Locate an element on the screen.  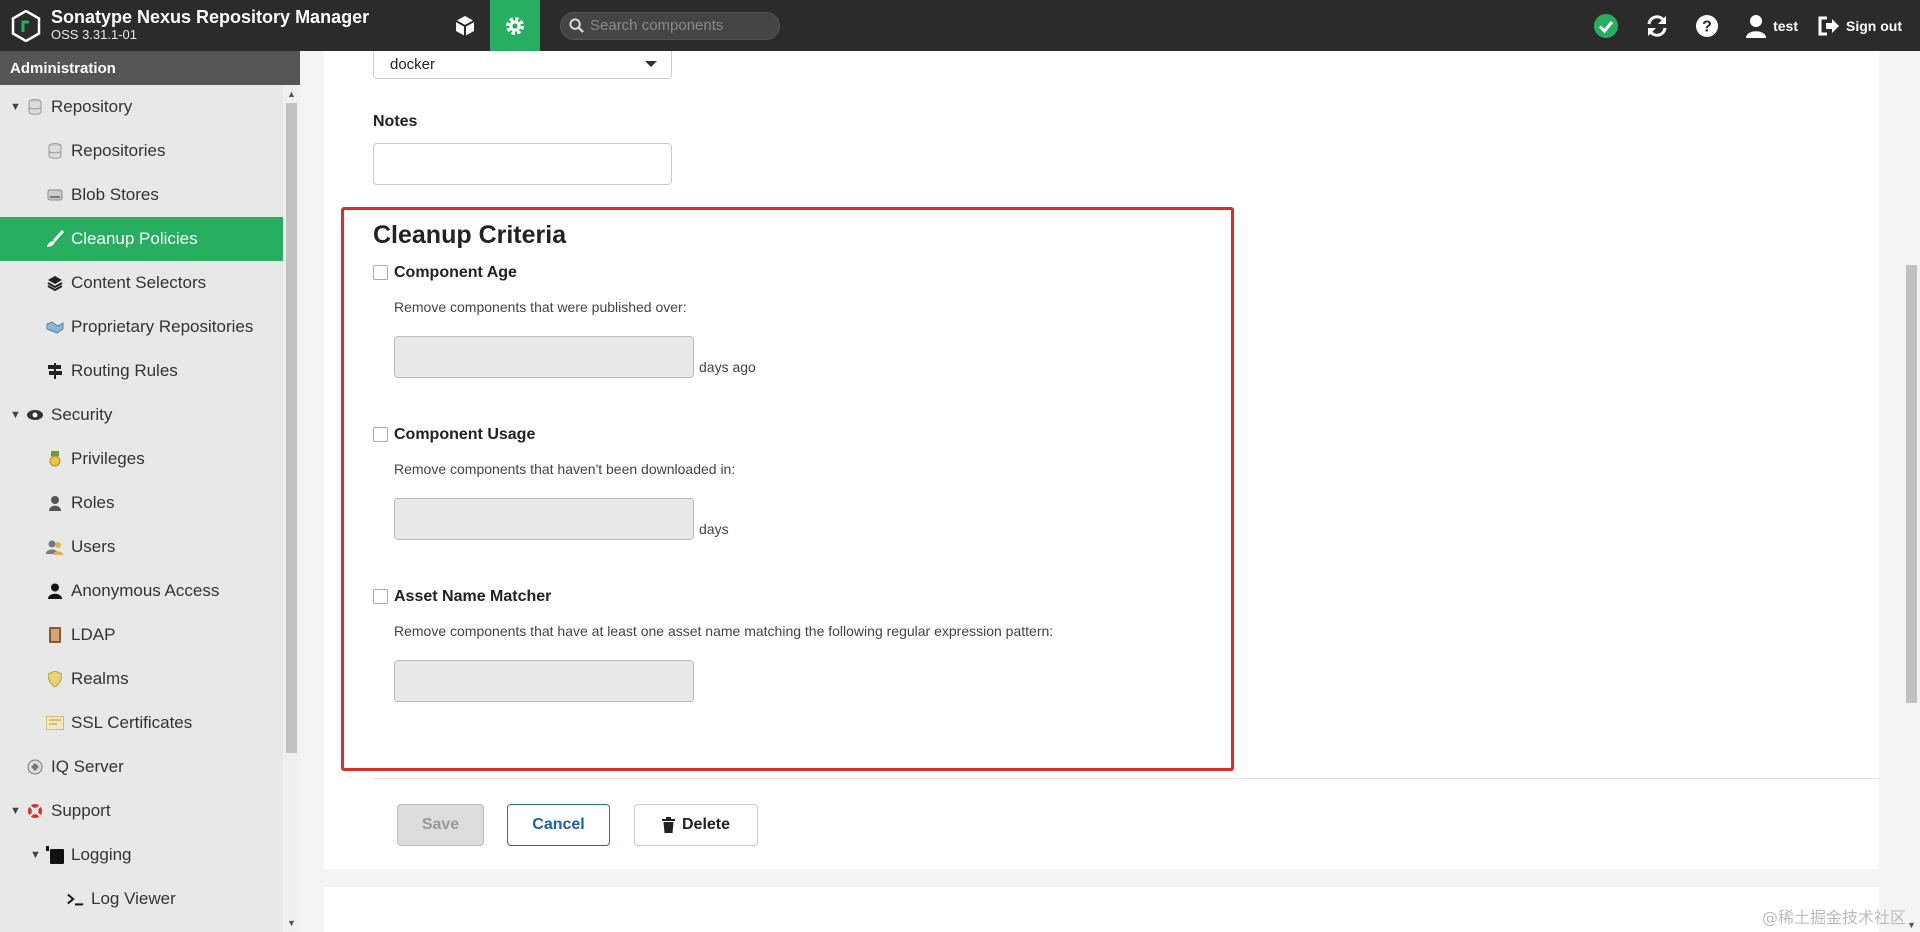
component-age-checkbox is located at coordinates (380, 272).